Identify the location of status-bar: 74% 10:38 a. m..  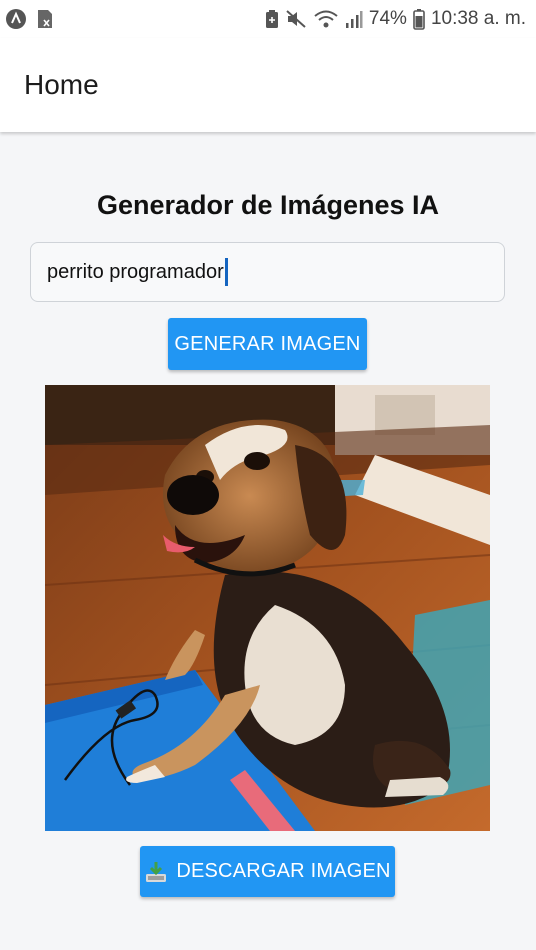
(268, 19).